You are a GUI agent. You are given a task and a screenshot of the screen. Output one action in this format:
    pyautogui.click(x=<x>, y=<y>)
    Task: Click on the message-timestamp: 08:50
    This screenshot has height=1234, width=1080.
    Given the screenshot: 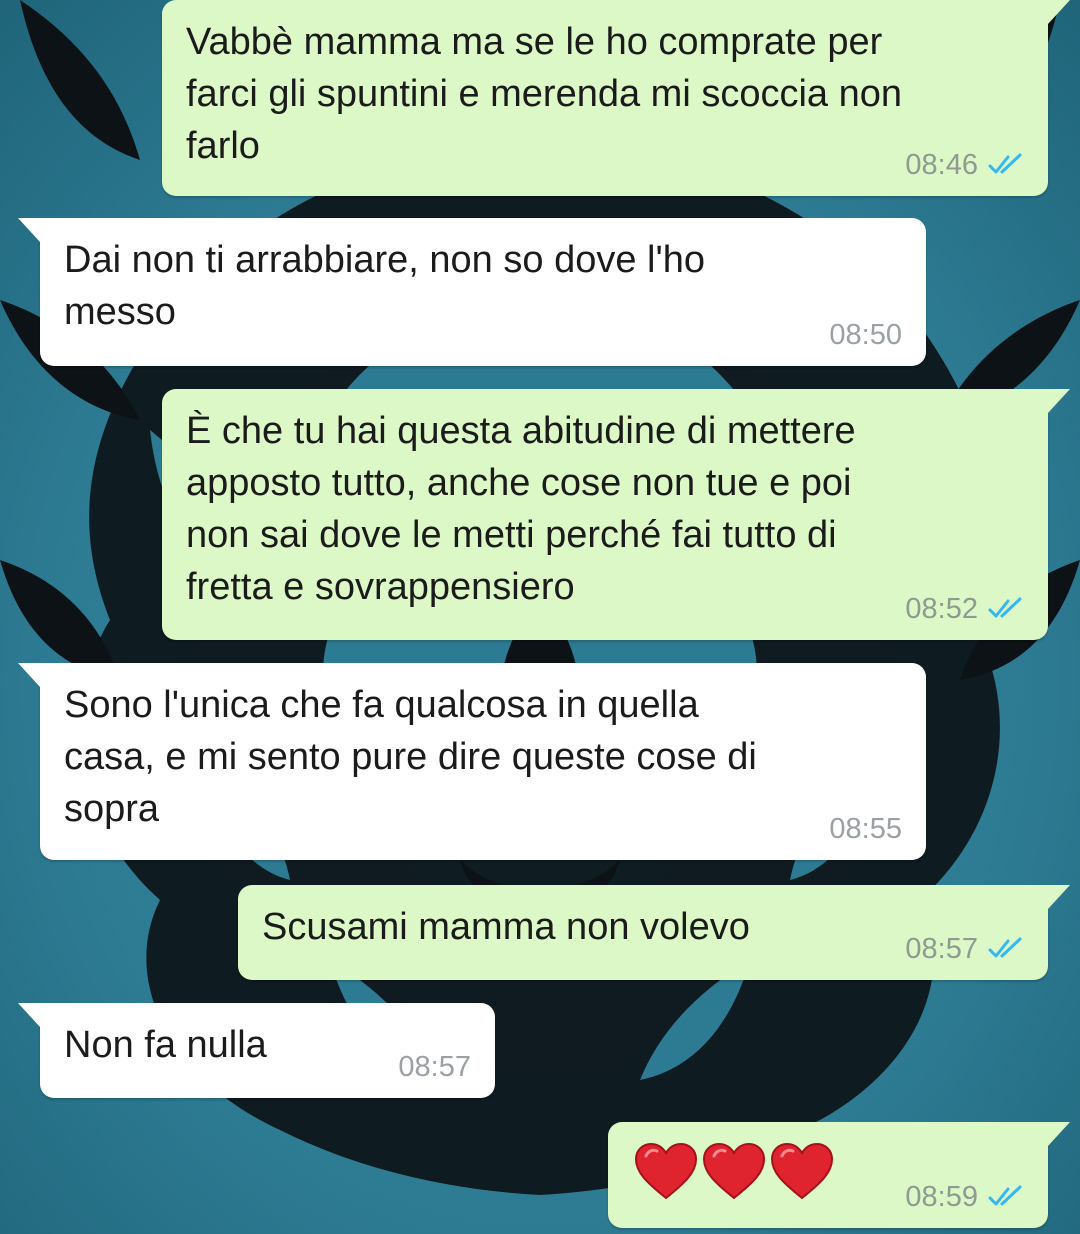 What is the action you would take?
    pyautogui.click(x=865, y=335)
    